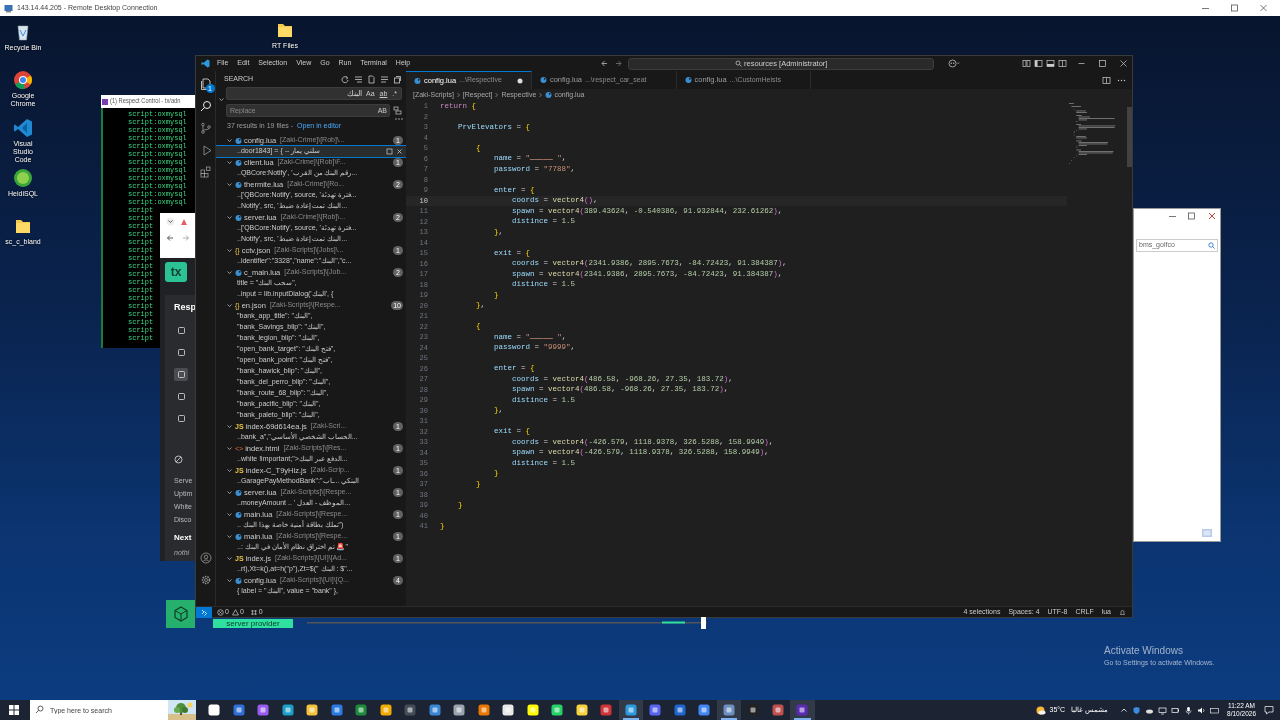 The image size is (1280, 720). I want to click on replace-icon, so click(389, 151).